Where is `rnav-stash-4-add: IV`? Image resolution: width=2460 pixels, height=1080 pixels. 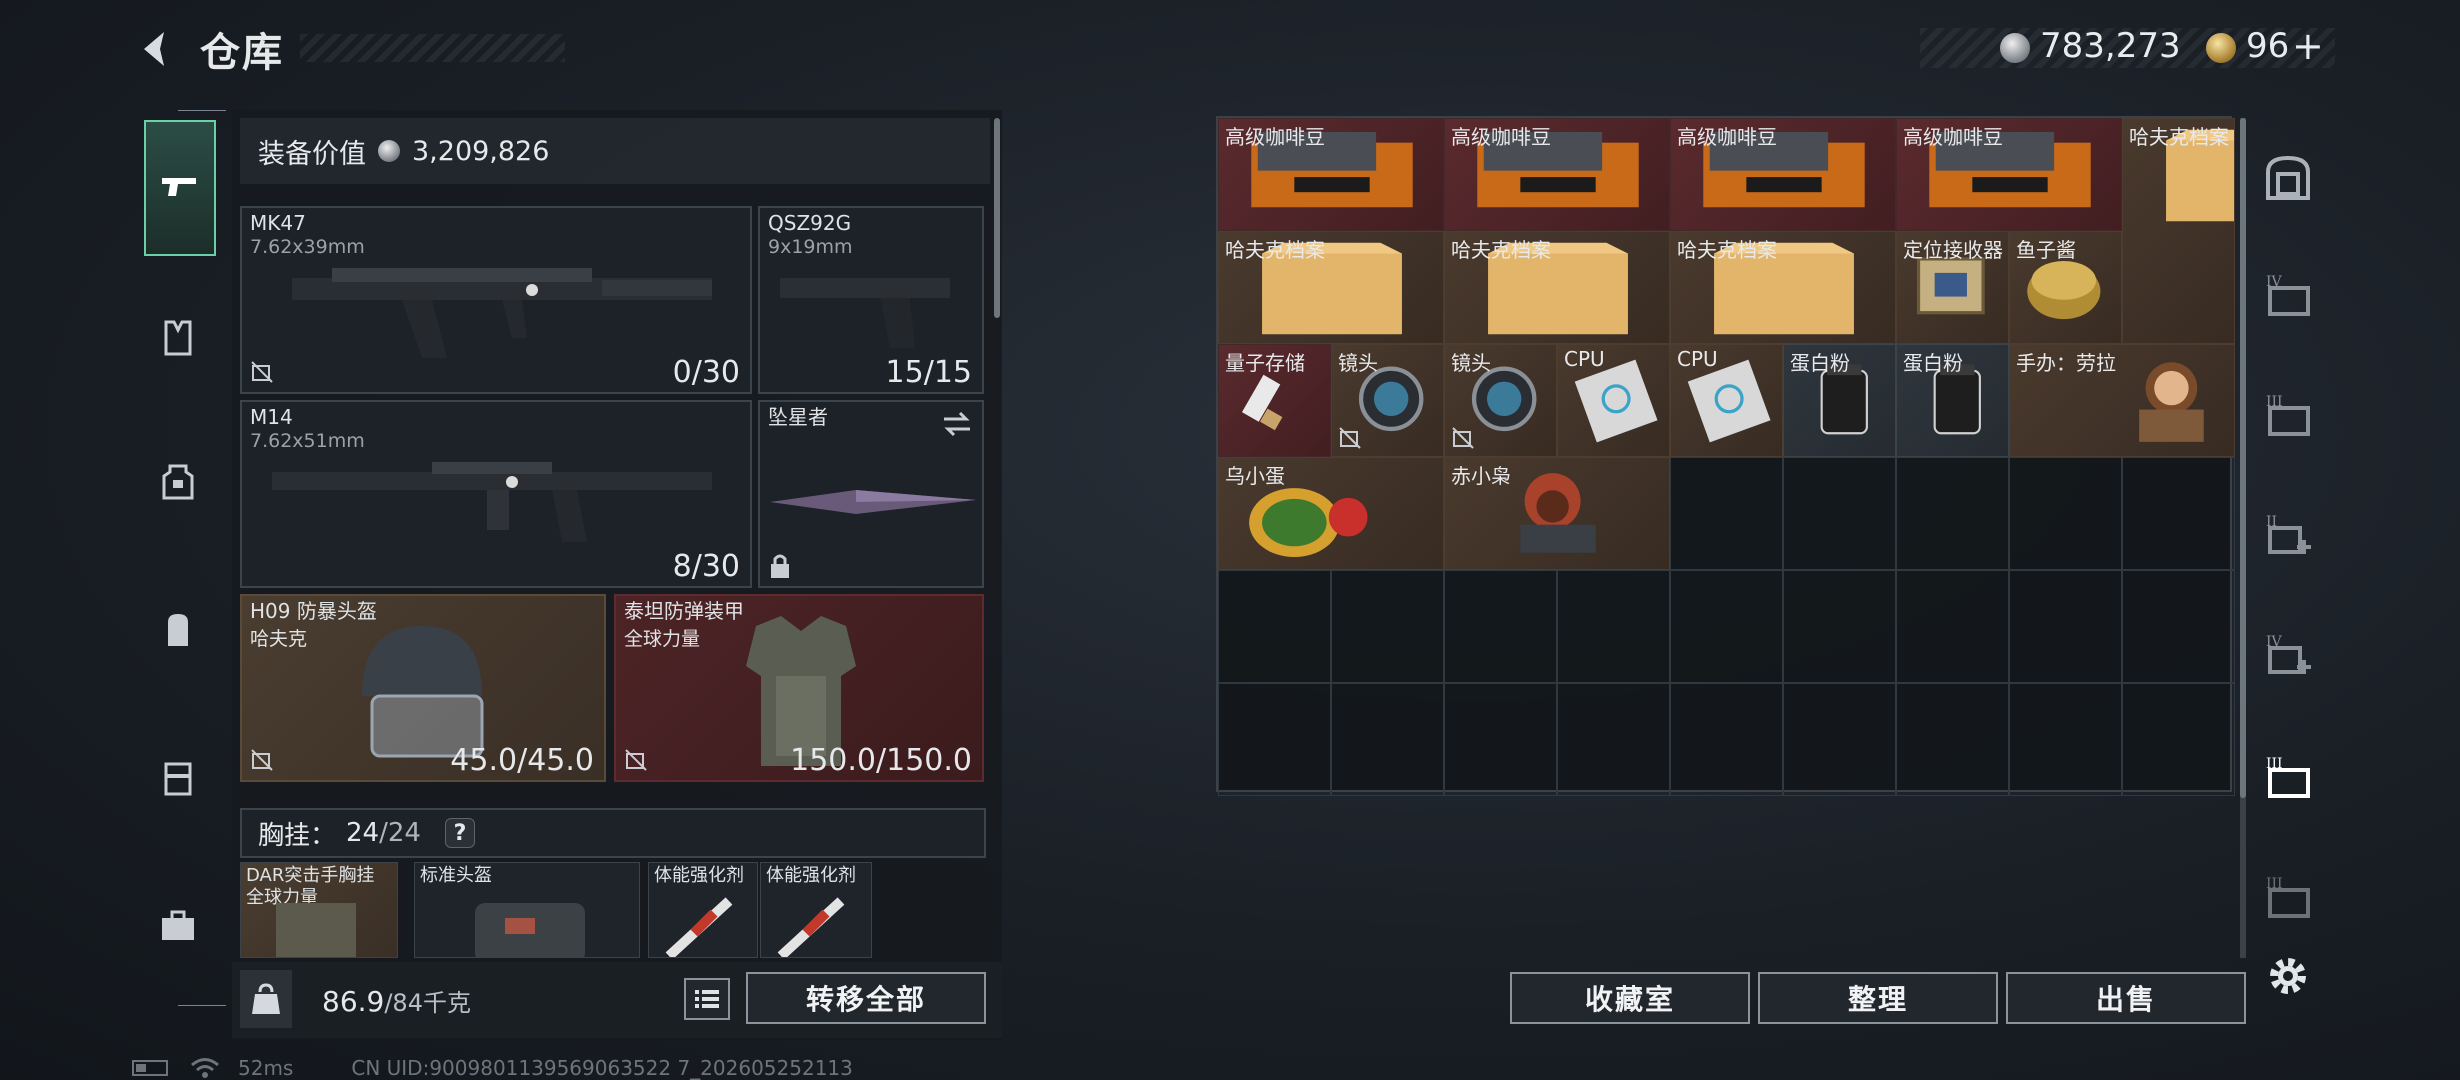 rnav-stash-4-add: IV is located at coordinates (2288, 654).